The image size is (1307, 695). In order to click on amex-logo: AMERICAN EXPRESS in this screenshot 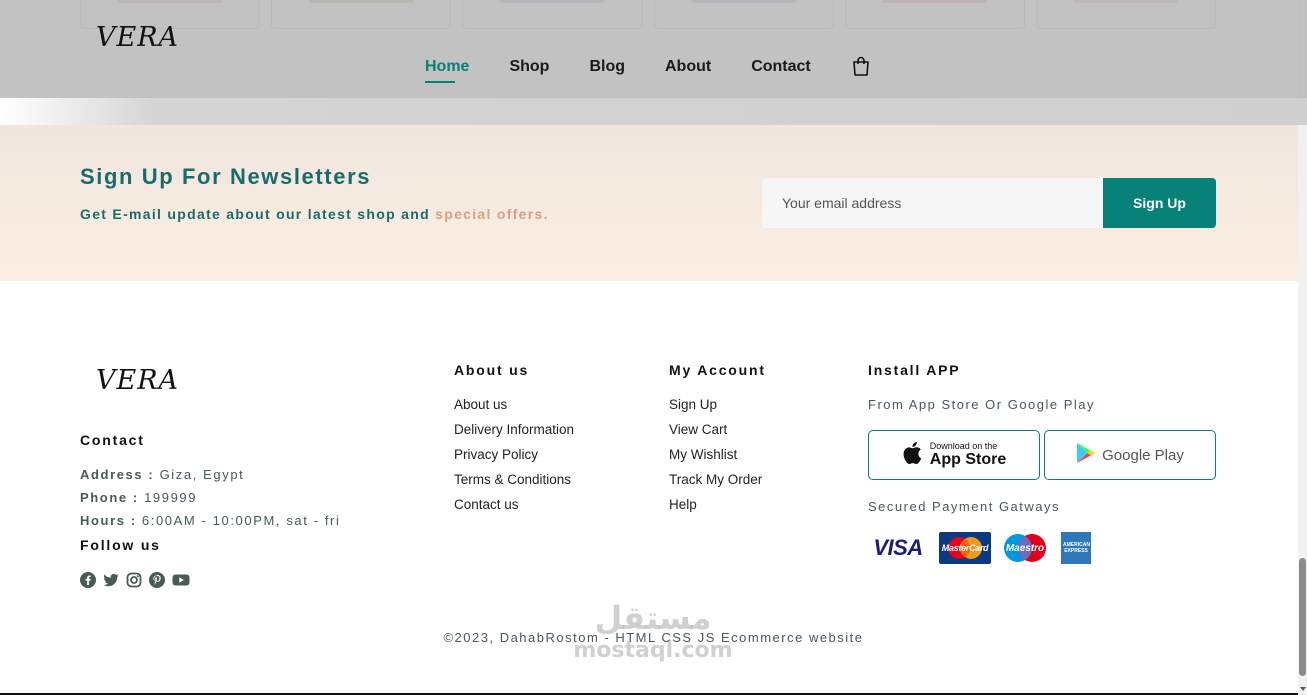, I will do `click(1076, 548)`.